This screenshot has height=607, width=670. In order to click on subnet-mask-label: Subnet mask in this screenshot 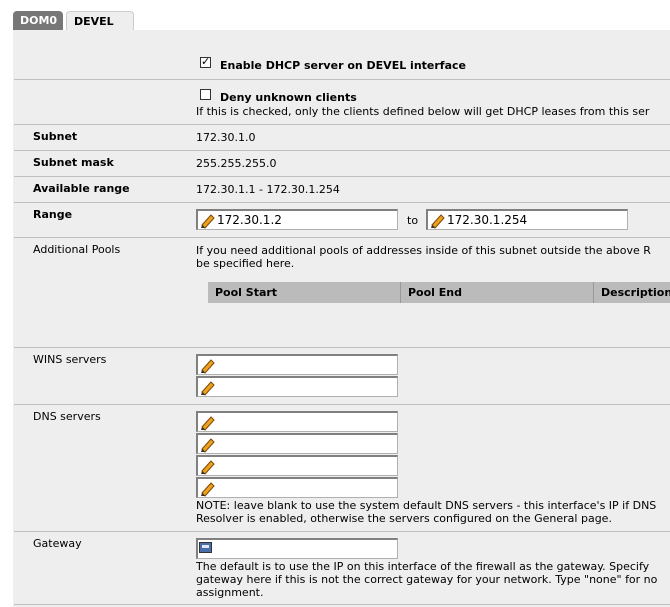, I will do `click(73, 162)`.